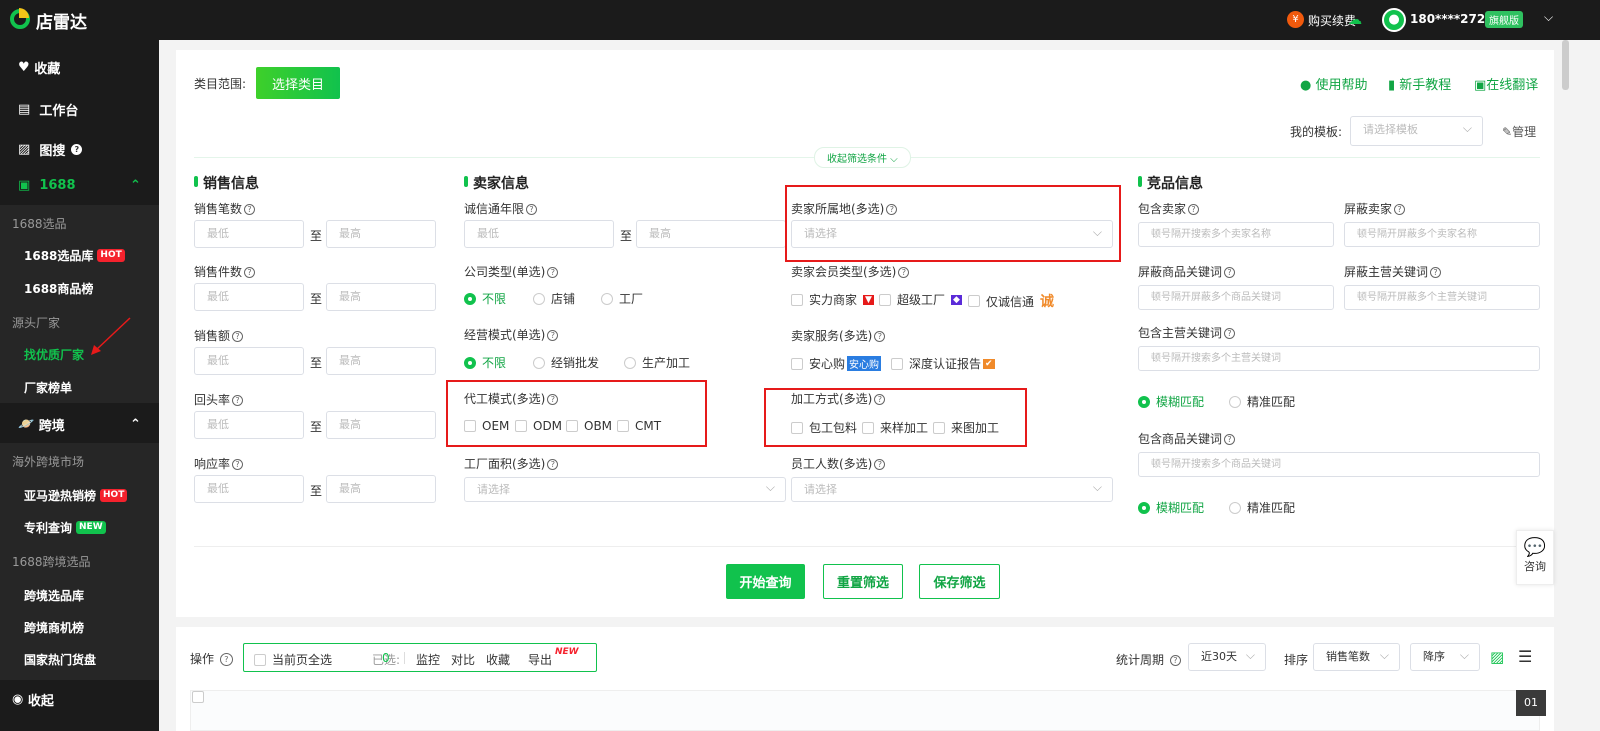 The width and height of the screenshot is (1600, 731). I want to click on hot-badge: HOT, so click(111, 255).